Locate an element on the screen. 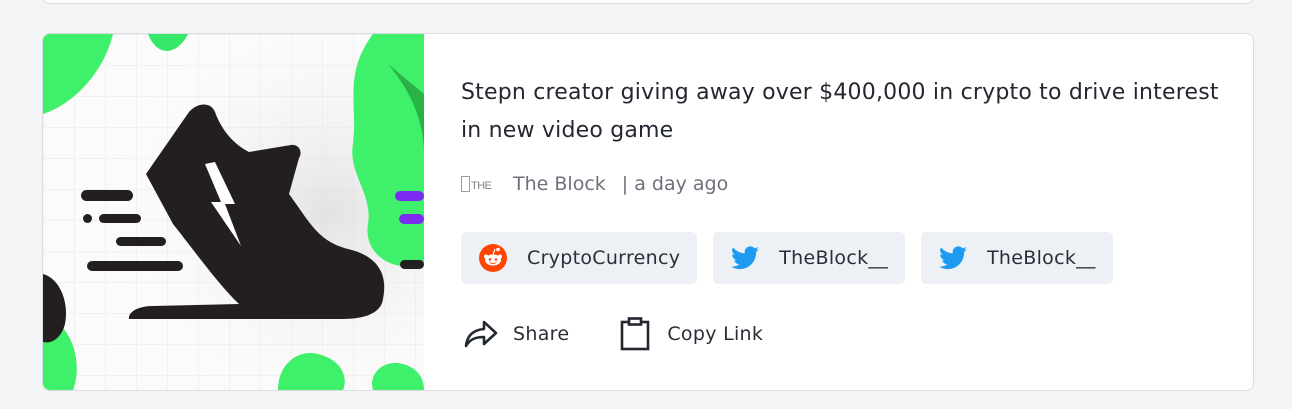 Image resolution: width=1292 pixels, height=409 pixels. reddit-icon is located at coordinates (493, 258).